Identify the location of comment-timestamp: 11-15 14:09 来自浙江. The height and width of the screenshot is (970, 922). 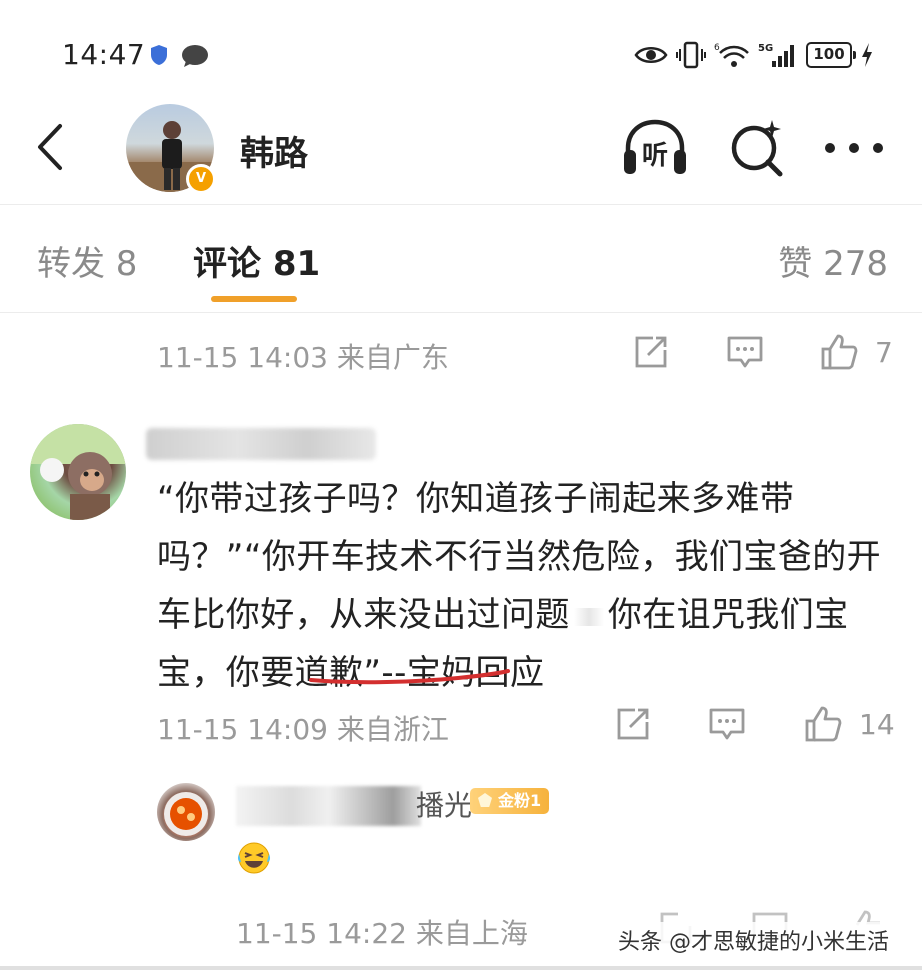
(303, 729).